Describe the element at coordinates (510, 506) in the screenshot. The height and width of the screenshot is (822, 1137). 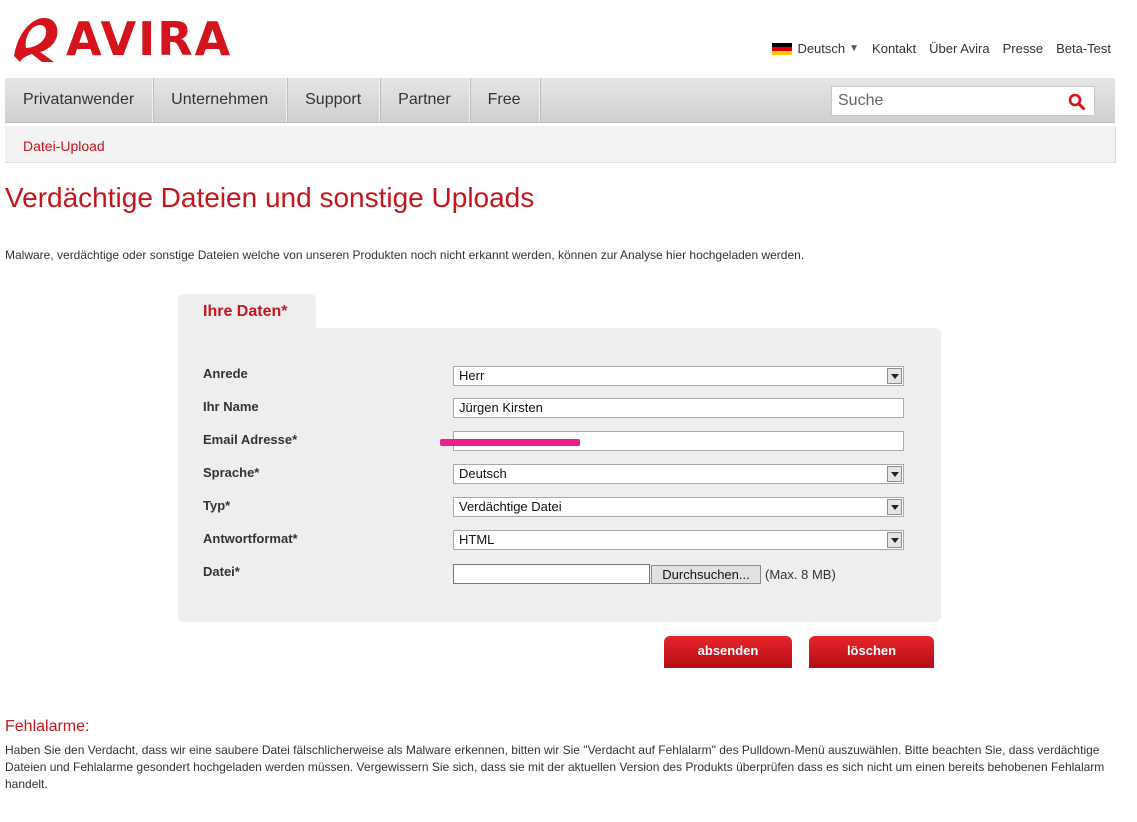
I see `typ-value: Verdächtige Datei` at that location.